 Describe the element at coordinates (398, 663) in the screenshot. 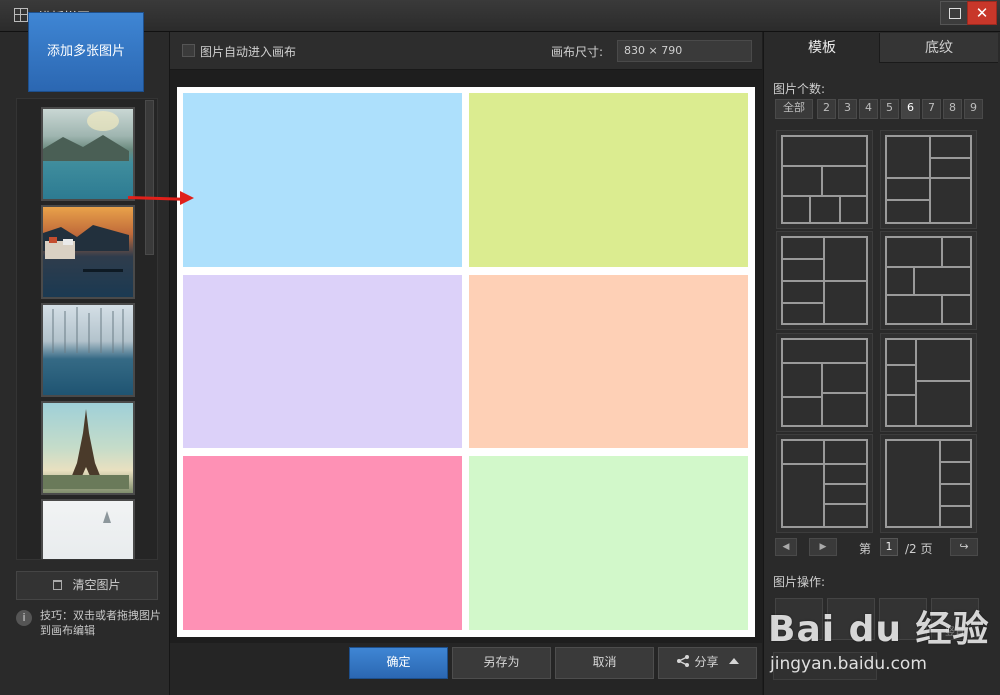

I see `confirm-button: 确定` at that location.